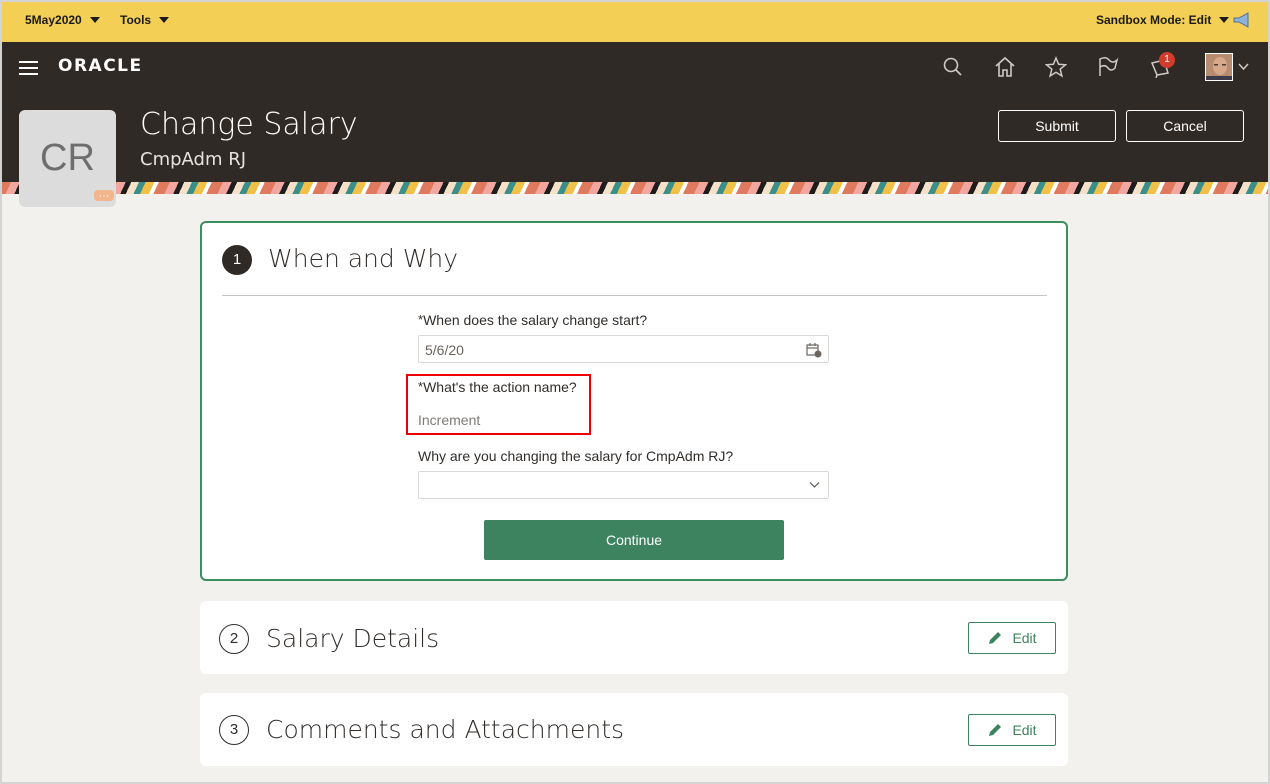 The image size is (1270, 784). I want to click on step-title: Comments and Attachments, so click(445, 729).